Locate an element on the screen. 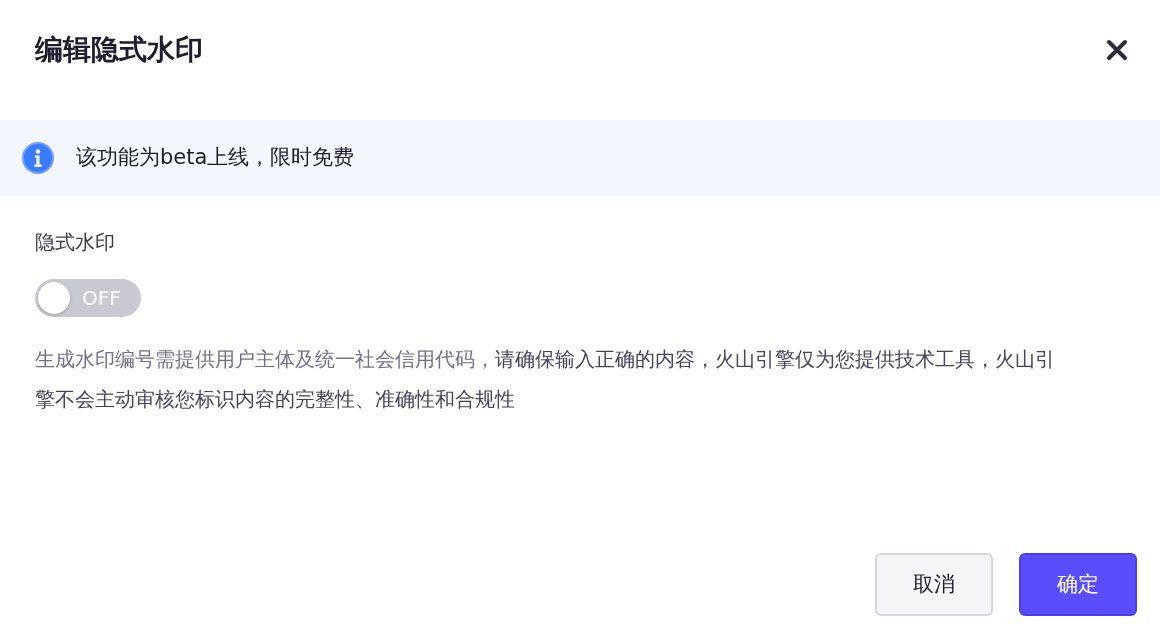  close-icon is located at coordinates (1117, 50).